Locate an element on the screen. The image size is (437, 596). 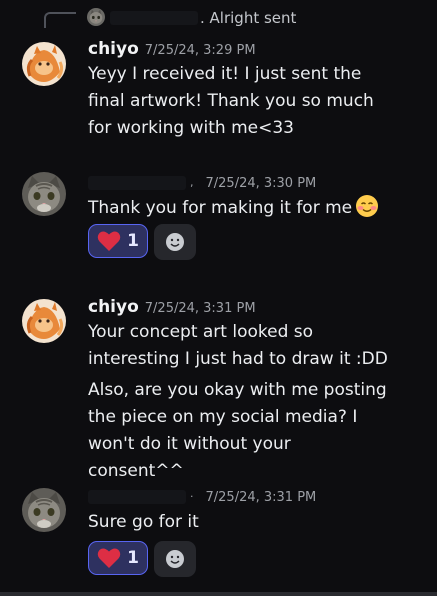
timestamp: 7/25/24, 3:29 PM is located at coordinates (200, 50).